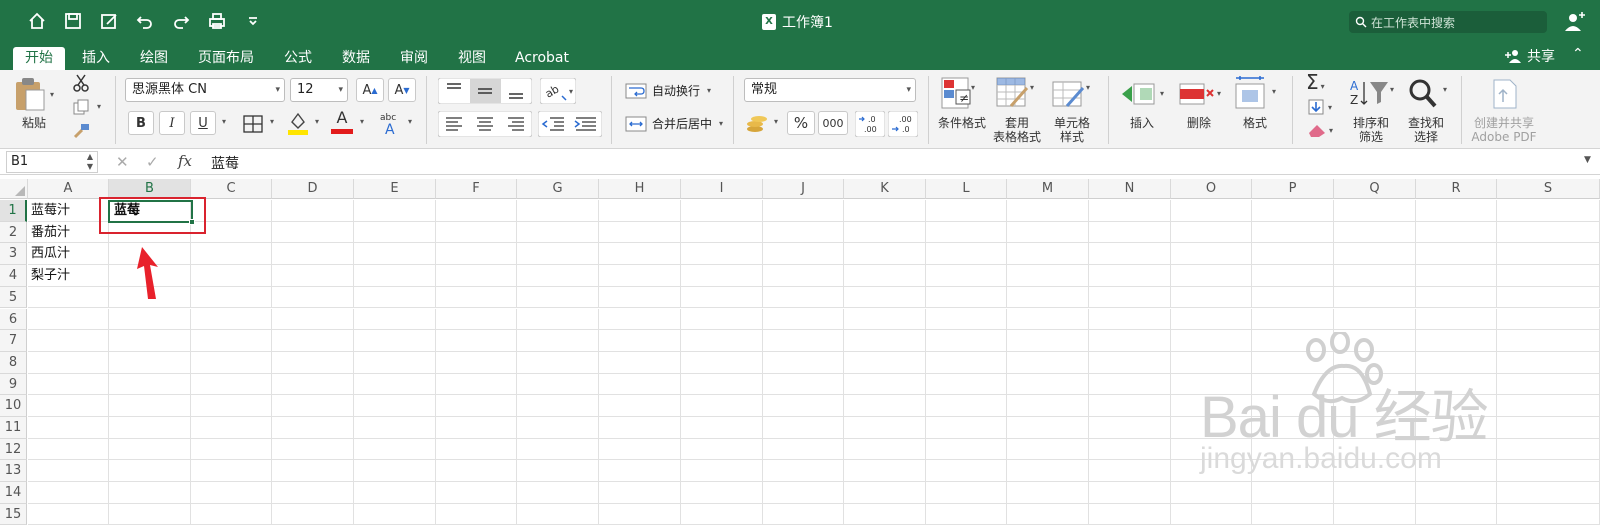 The height and width of the screenshot is (526, 1600). I want to click on column-header-m: M, so click(1048, 189).